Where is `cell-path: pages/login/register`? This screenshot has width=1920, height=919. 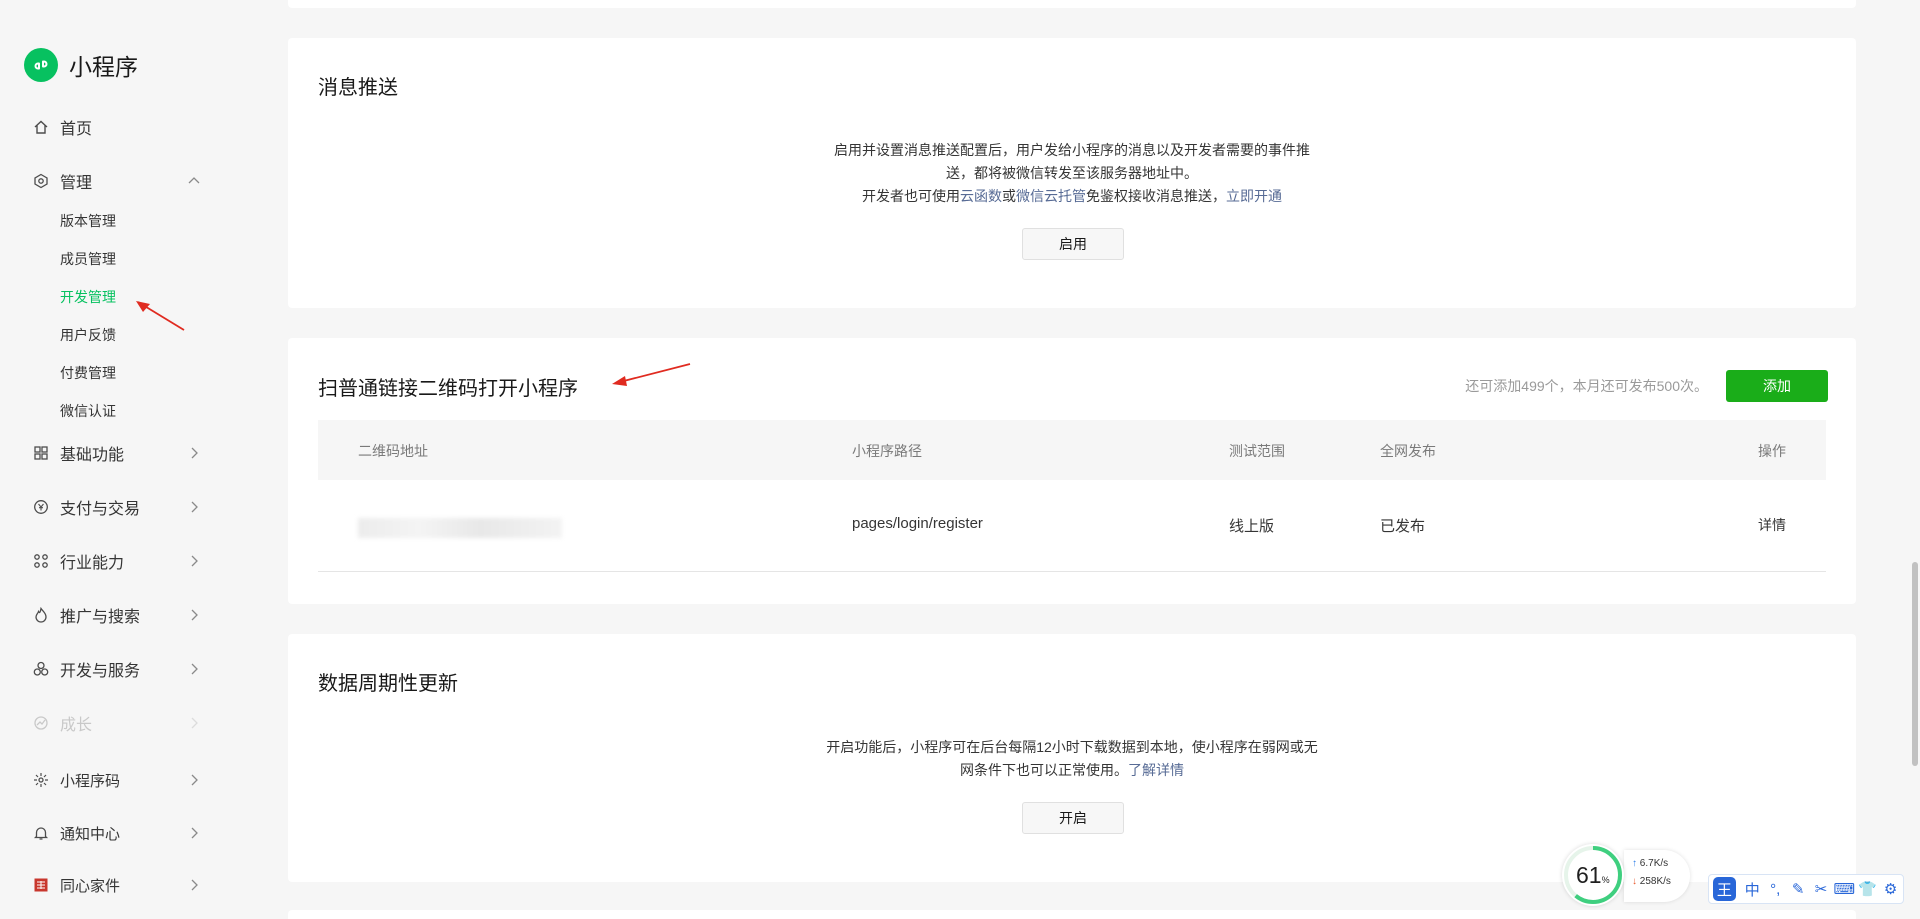 cell-path: pages/login/register is located at coordinates (917, 523).